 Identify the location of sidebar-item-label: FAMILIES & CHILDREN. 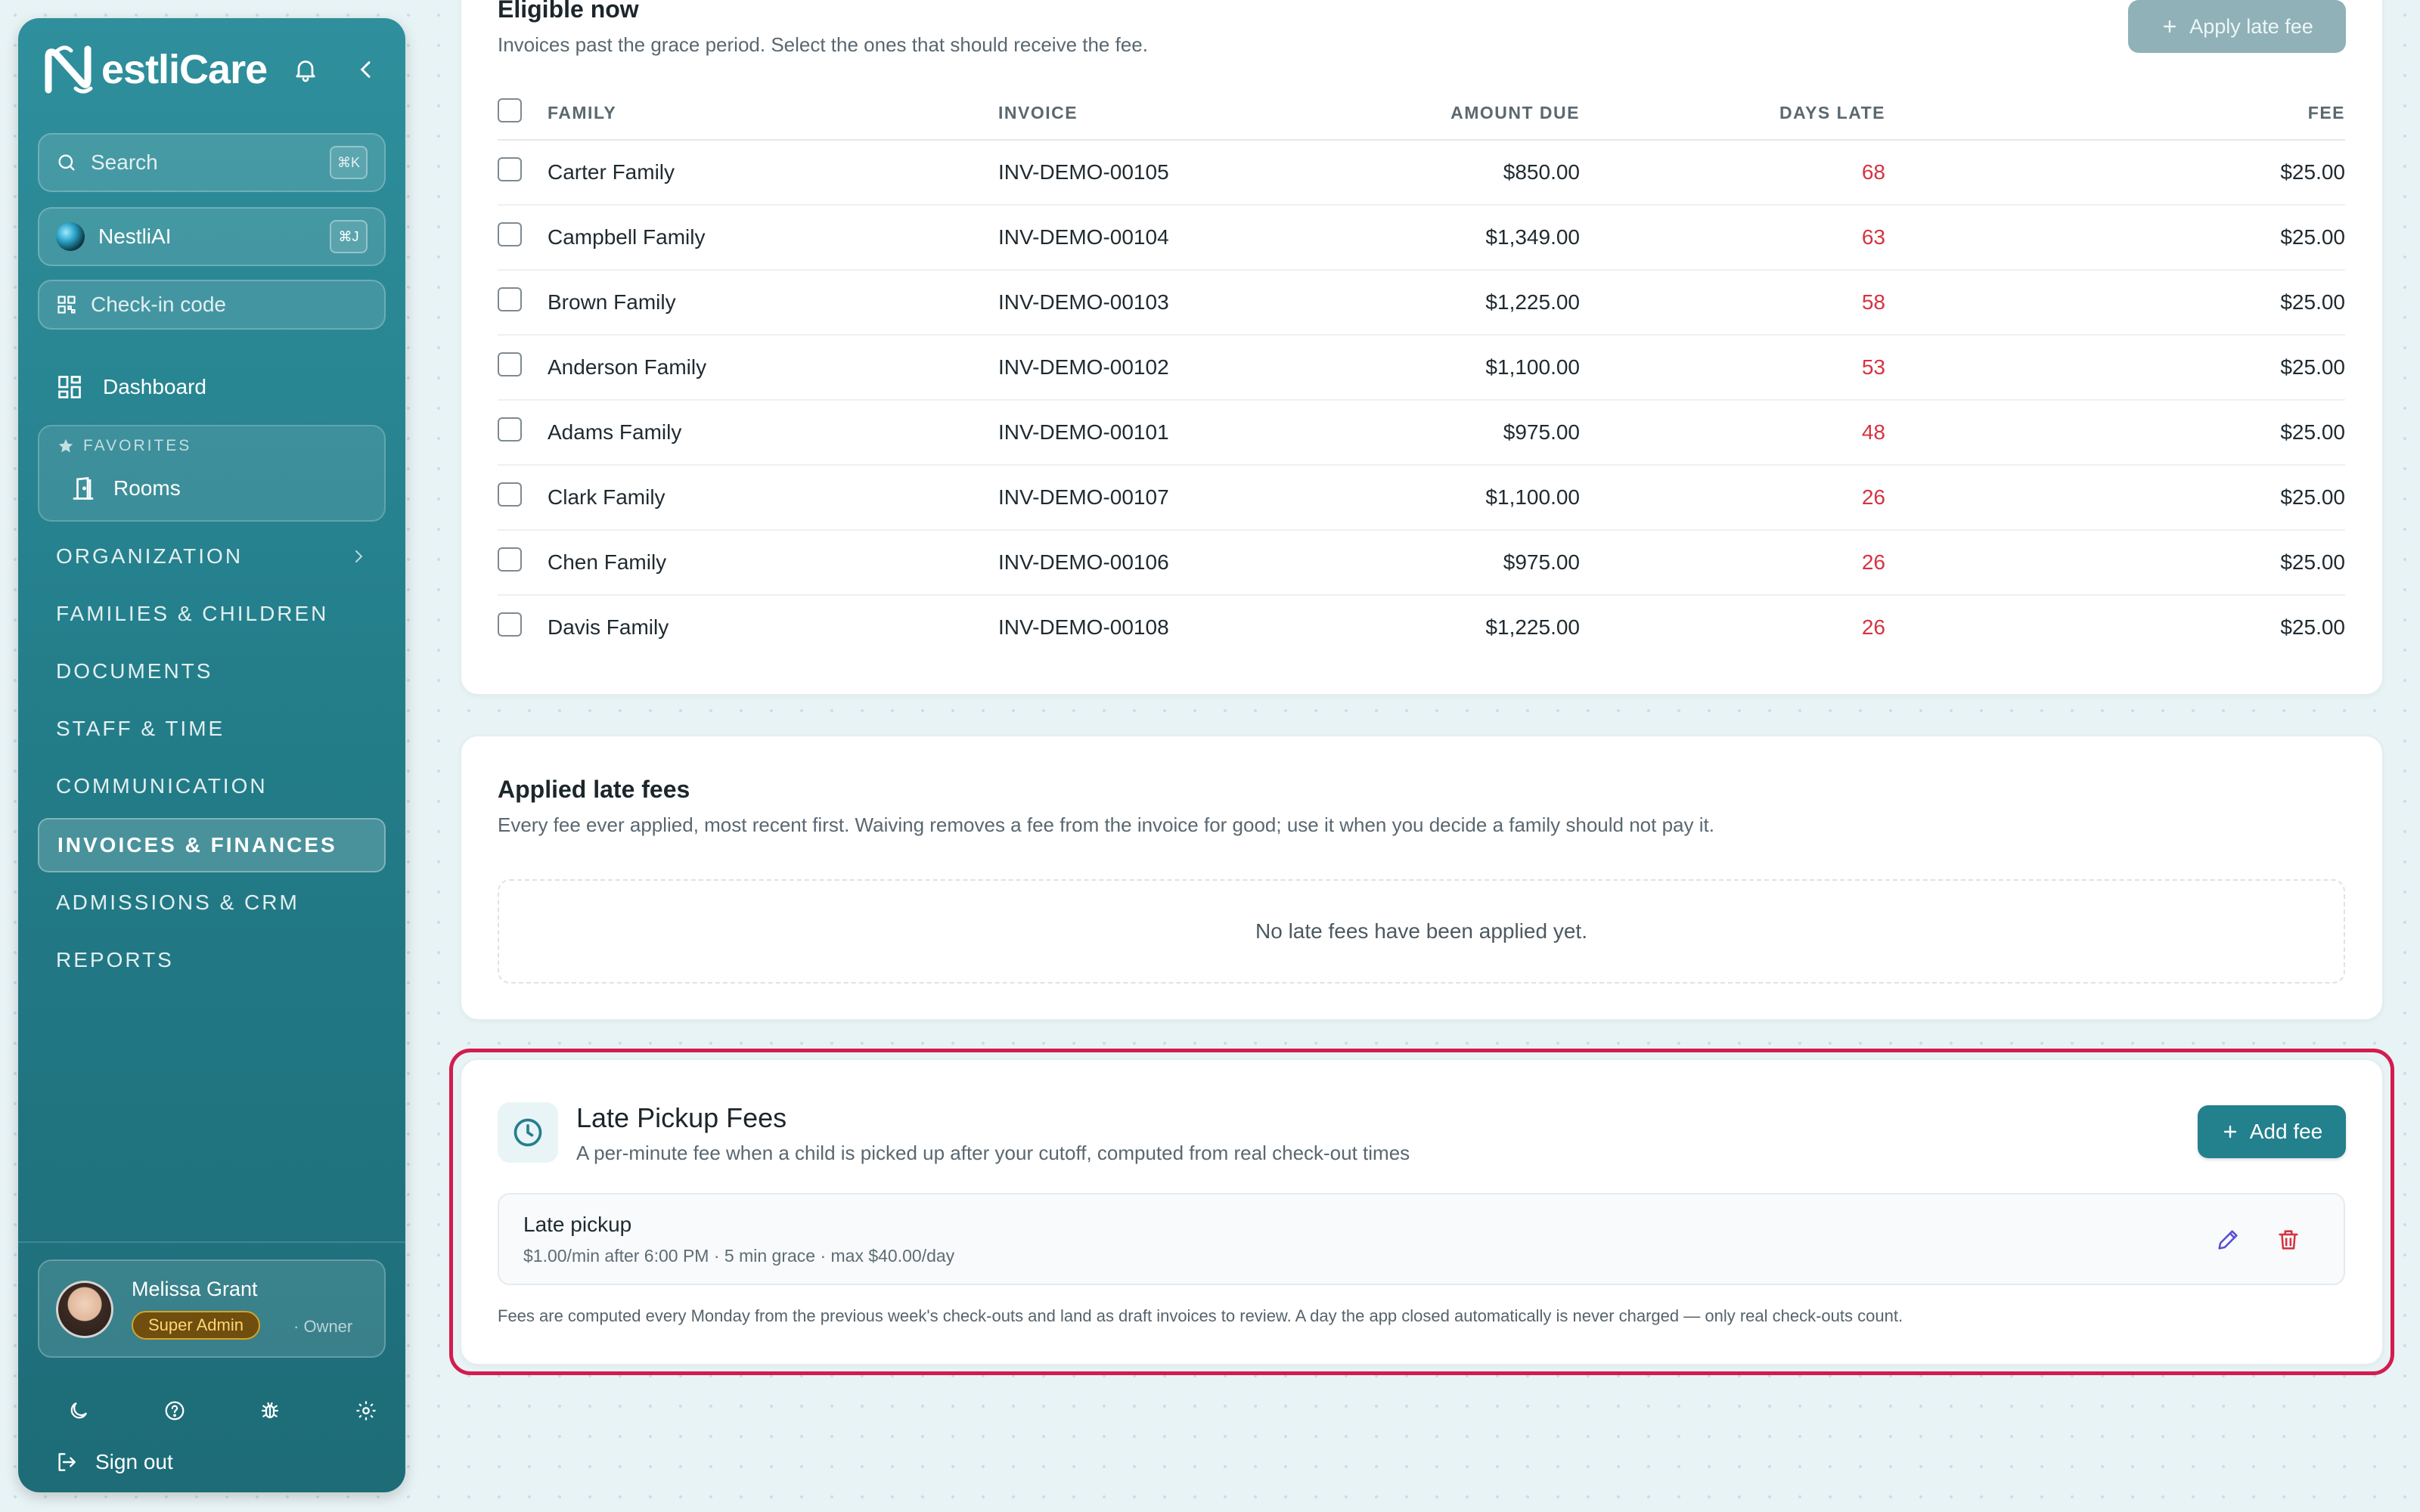
(192, 613).